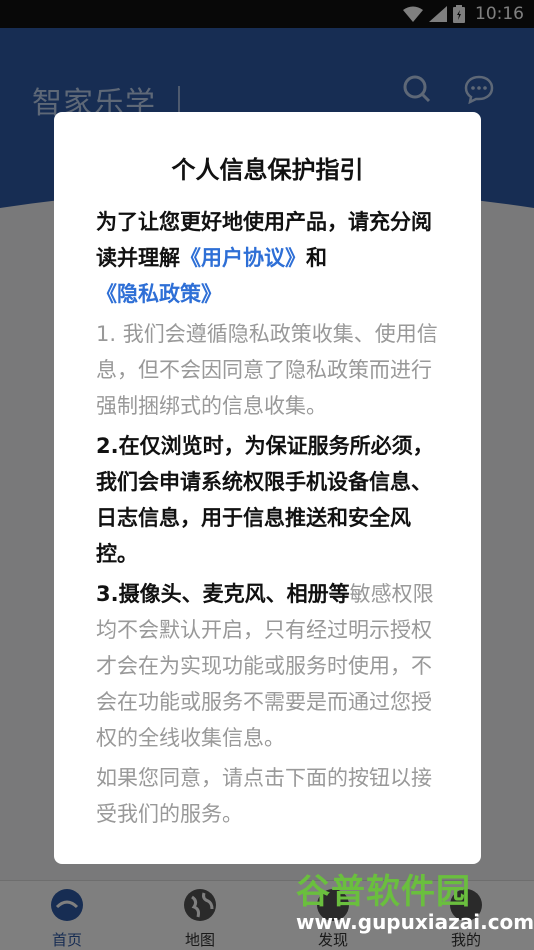 The width and height of the screenshot is (534, 950). What do you see at coordinates (264, 796) in the screenshot?
I see `dialog-footer: 如果您同意，请点击下面的按钮以接受我们的服务。` at bounding box center [264, 796].